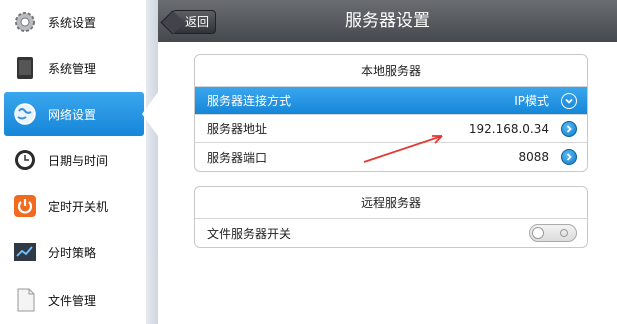 The width and height of the screenshot is (617, 324). I want to click on gear-icon, so click(25, 22).